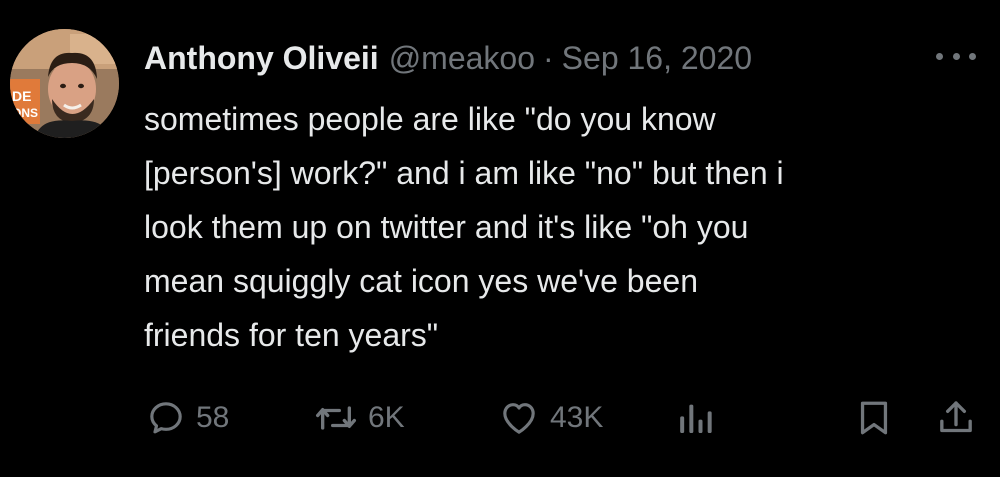 Image resolution: width=1000 pixels, height=477 pixels. What do you see at coordinates (21, 96) in the screenshot?
I see `svg-text: DE` at bounding box center [21, 96].